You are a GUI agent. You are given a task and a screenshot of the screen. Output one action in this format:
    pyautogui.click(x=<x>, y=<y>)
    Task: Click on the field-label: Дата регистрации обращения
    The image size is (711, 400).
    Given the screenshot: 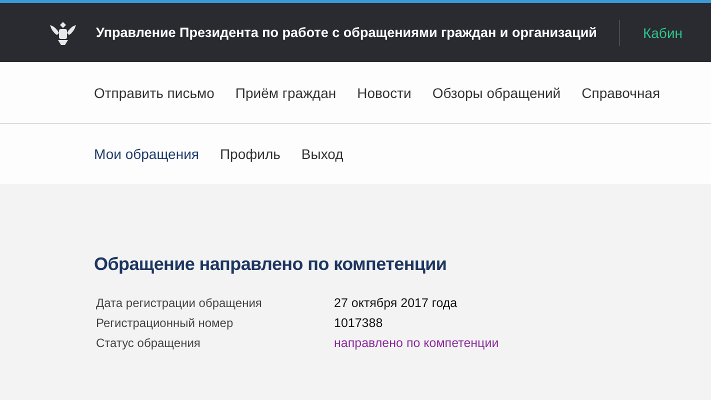 What is the action you would take?
    pyautogui.click(x=179, y=303)
    